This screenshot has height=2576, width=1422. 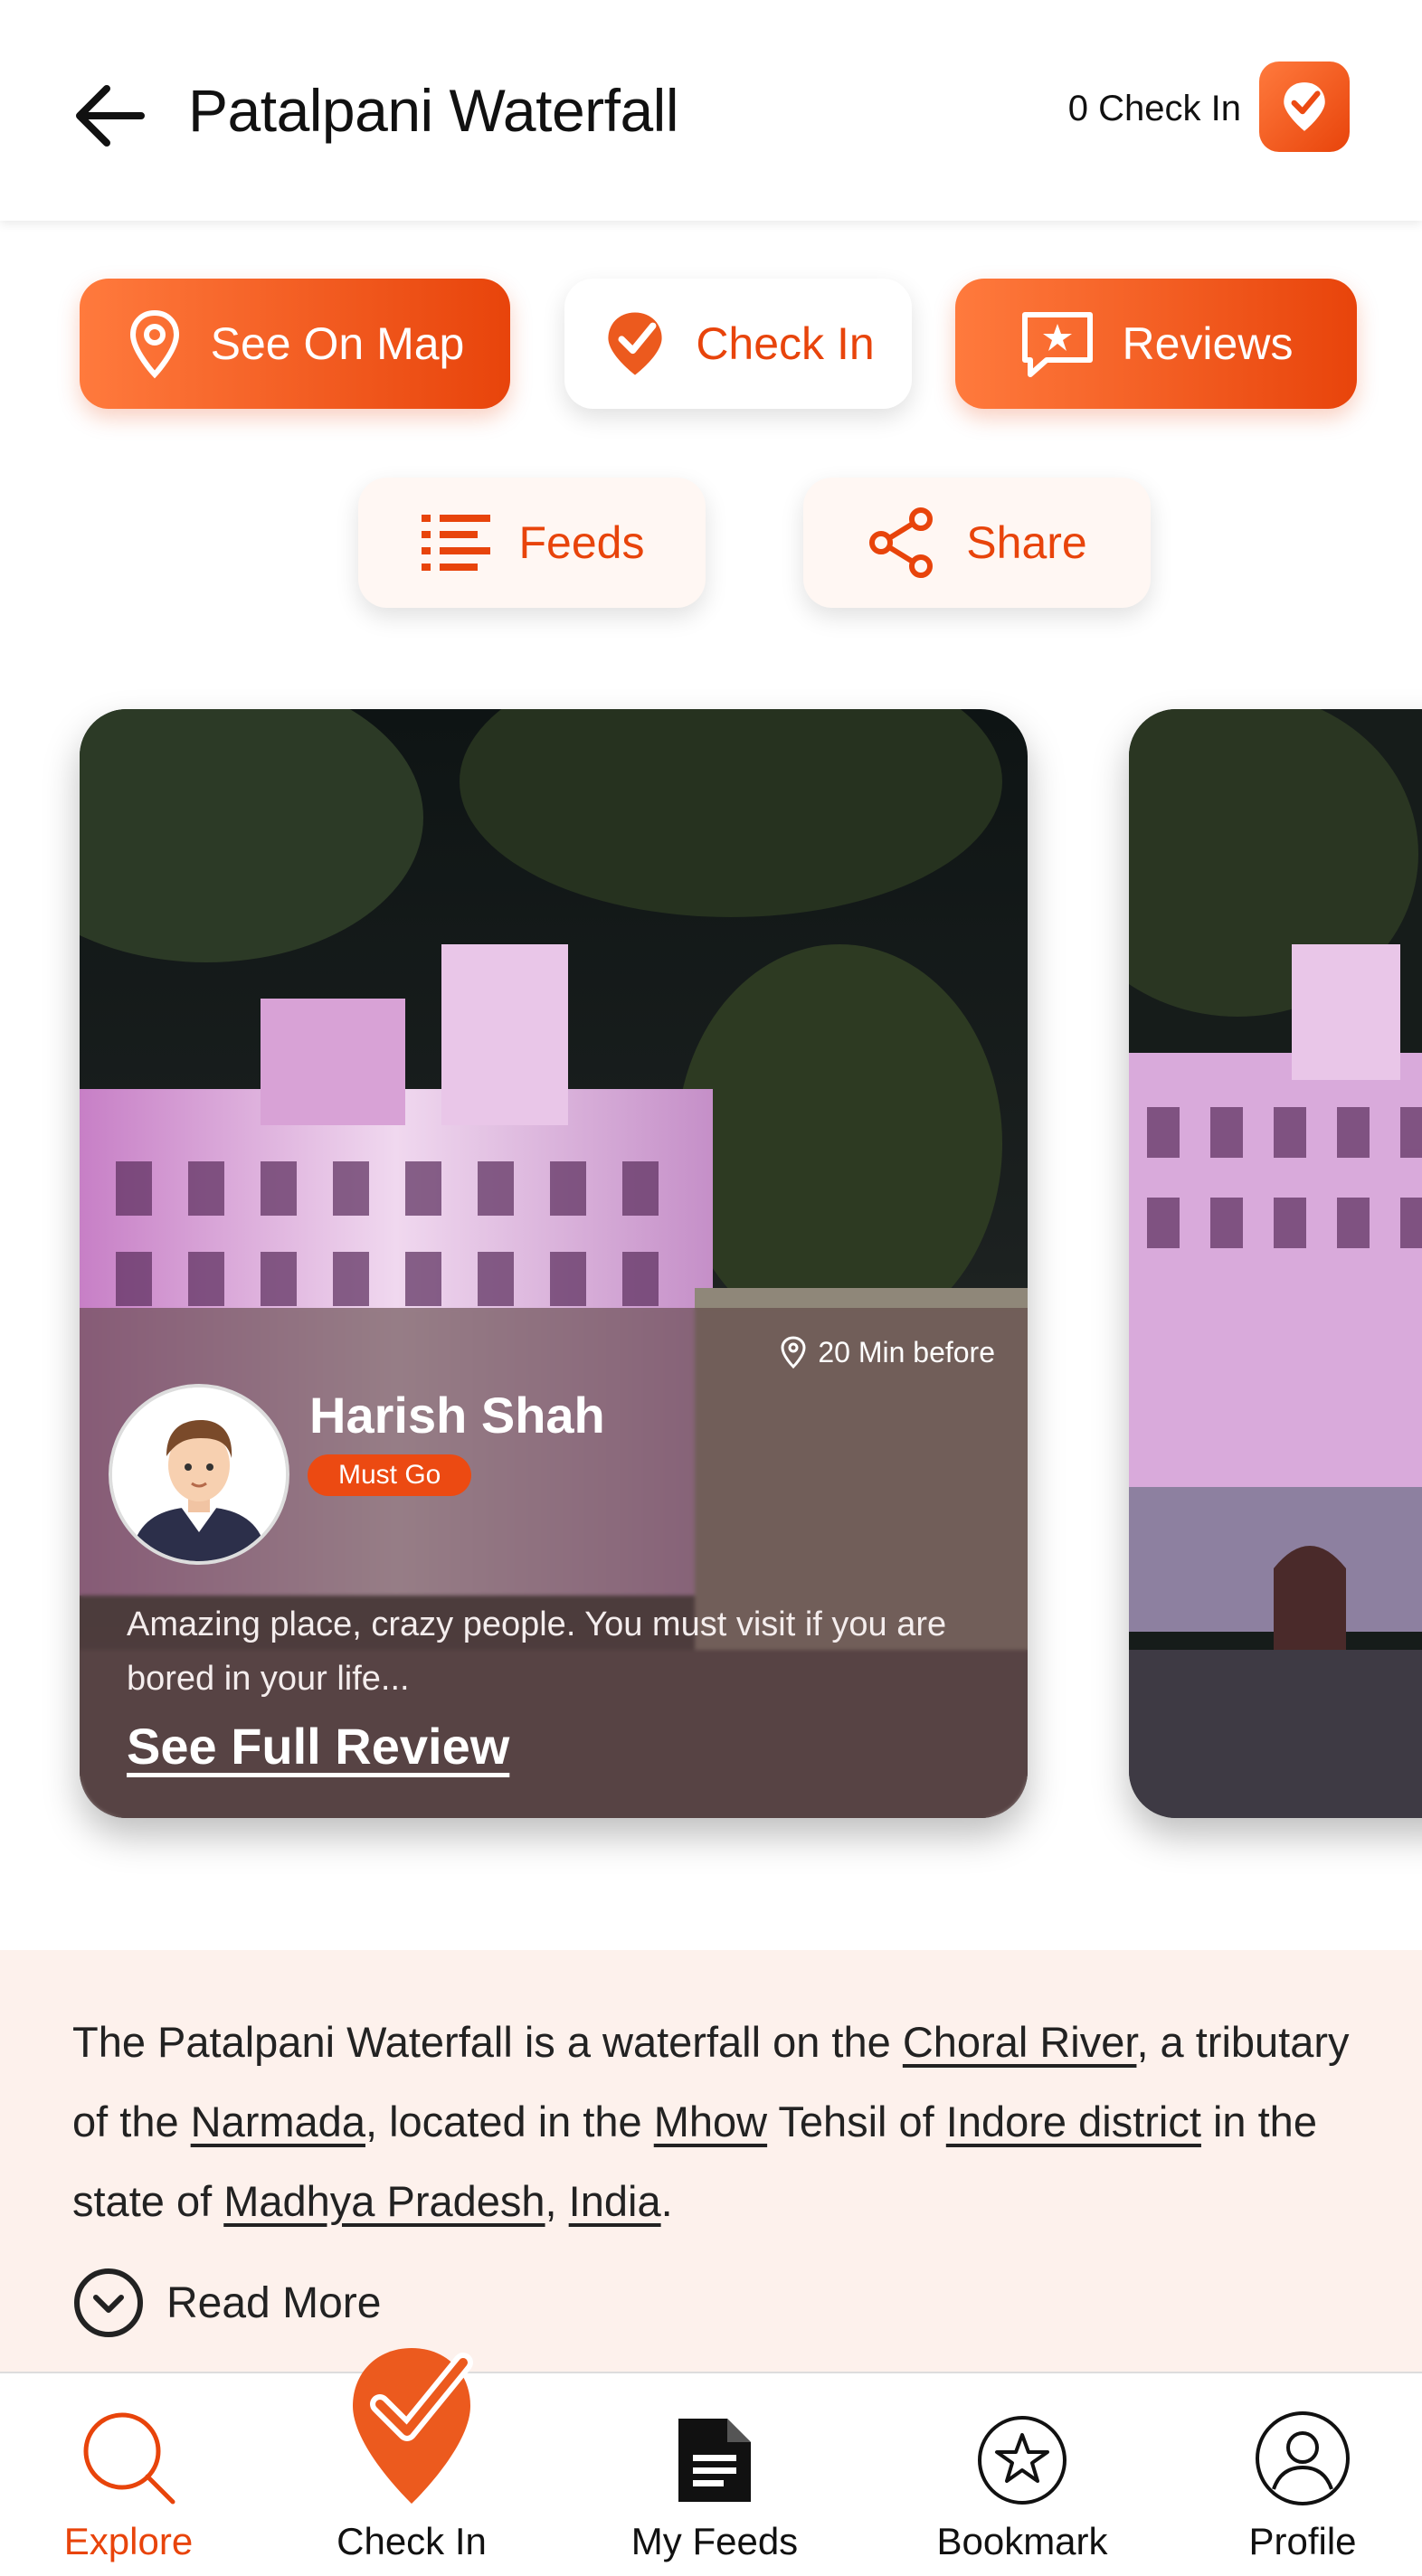 I want to click on review-tag: Must Go, so click(x=390, y=1475).